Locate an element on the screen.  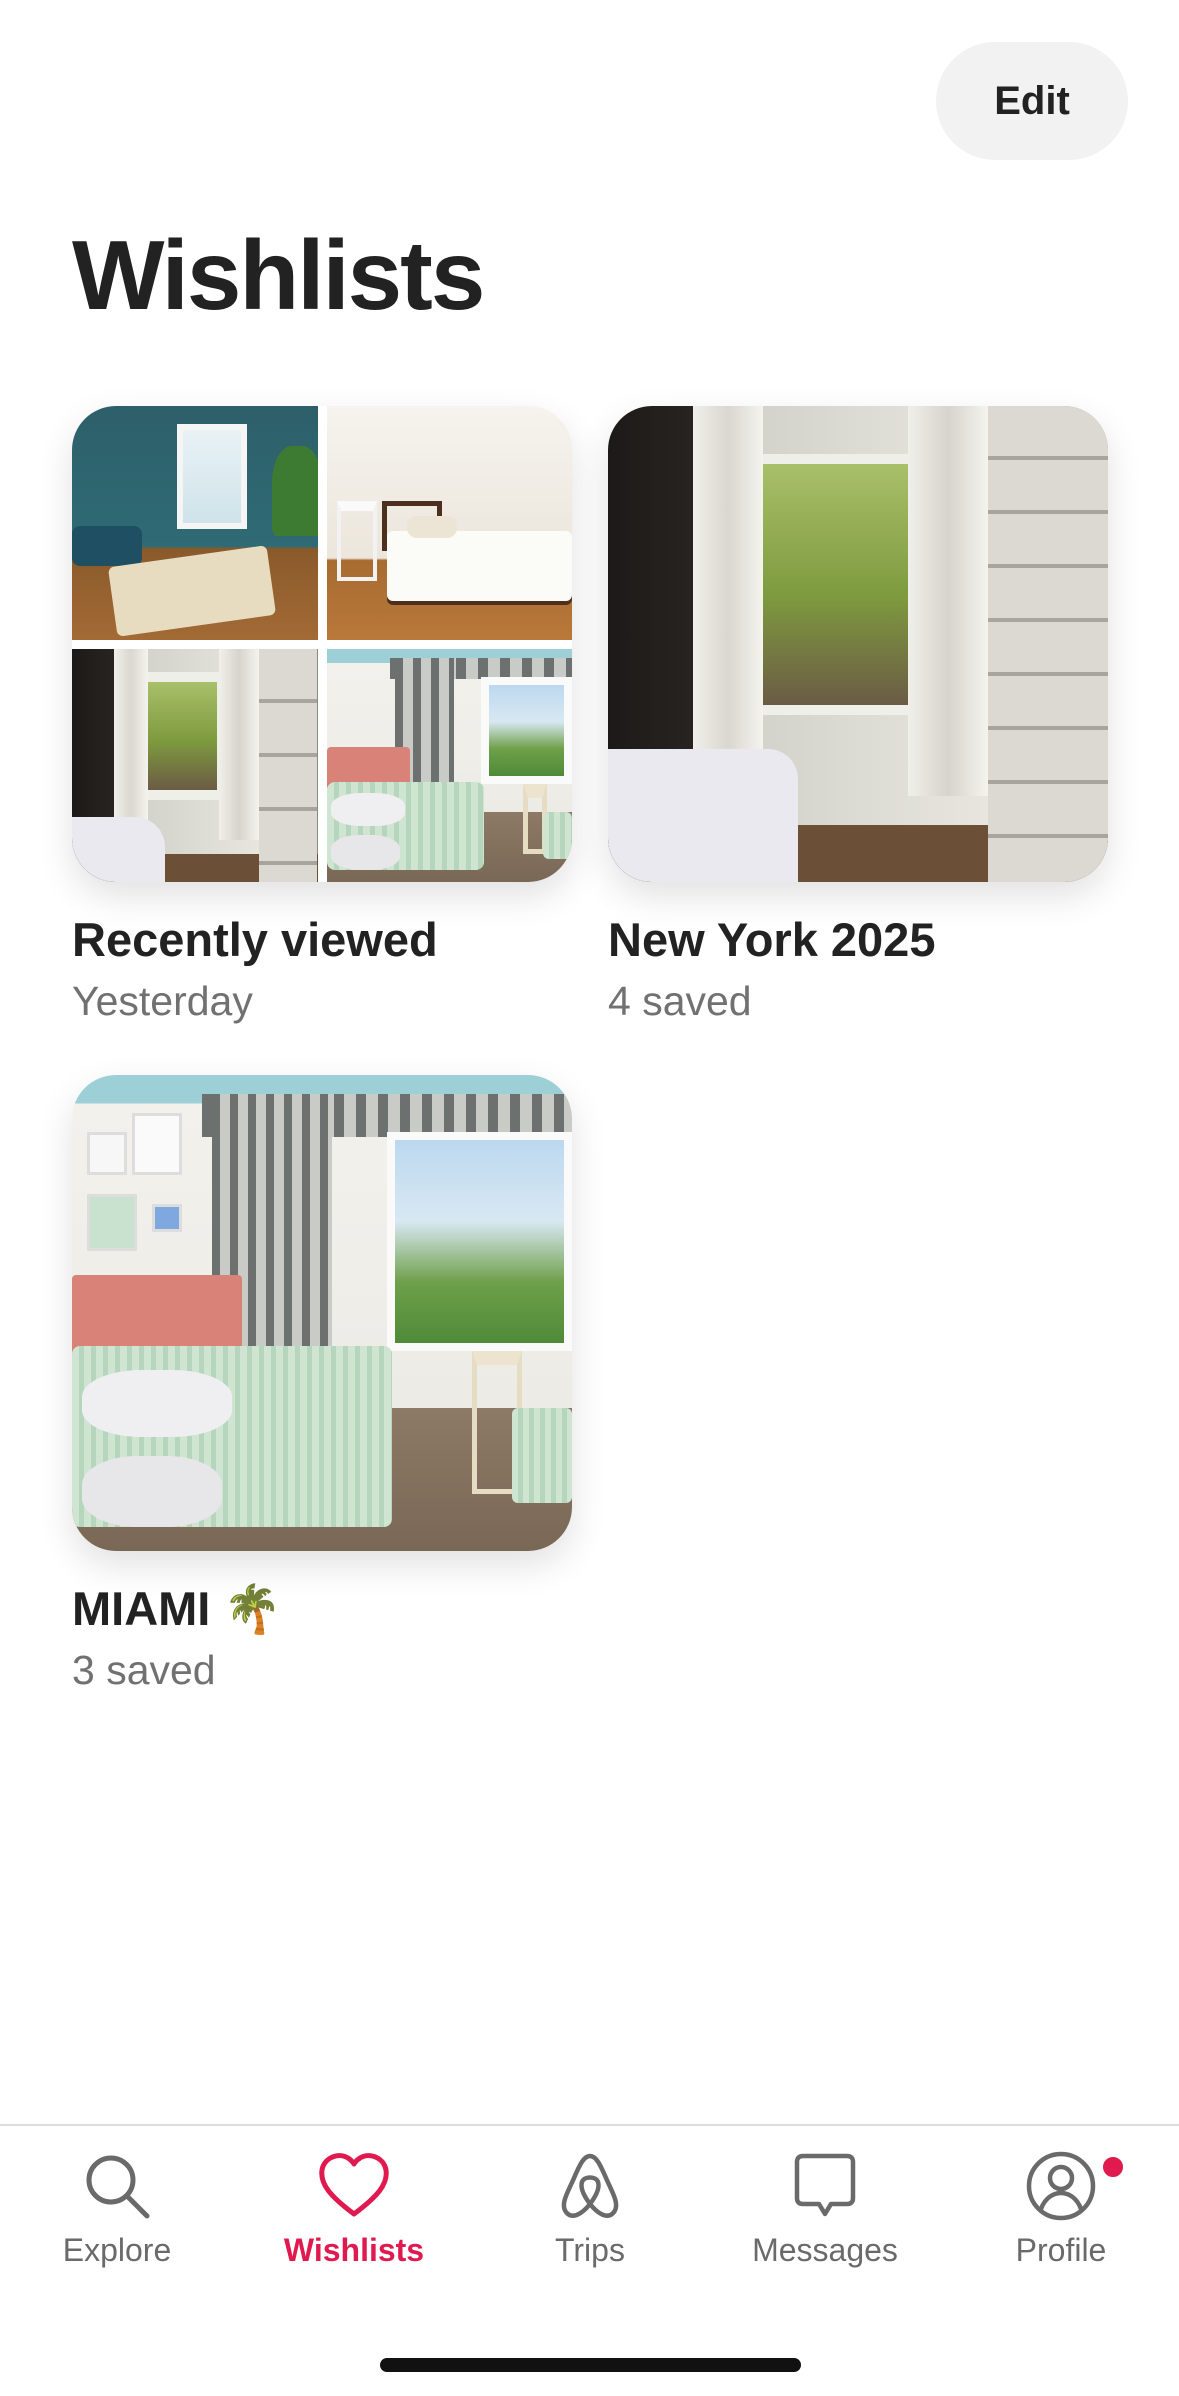
tab-label: Messages is located at coordinates (825, 2250).